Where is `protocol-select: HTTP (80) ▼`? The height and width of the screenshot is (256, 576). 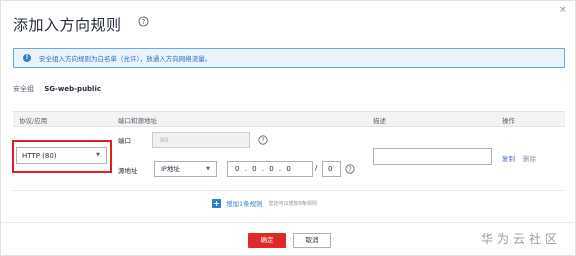 protocol-select: HTTP (80) ▼ is located at coordinates (61, 155).